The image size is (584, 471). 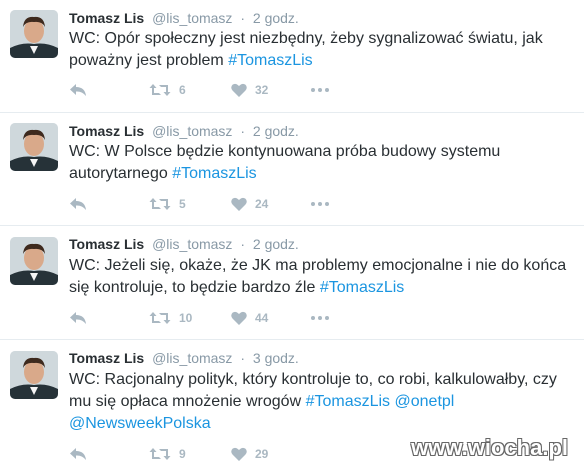 What do you see at coordinates (262, 454) in the screenshot?
I see `like-count: 29` at bounding box center [262, 454].